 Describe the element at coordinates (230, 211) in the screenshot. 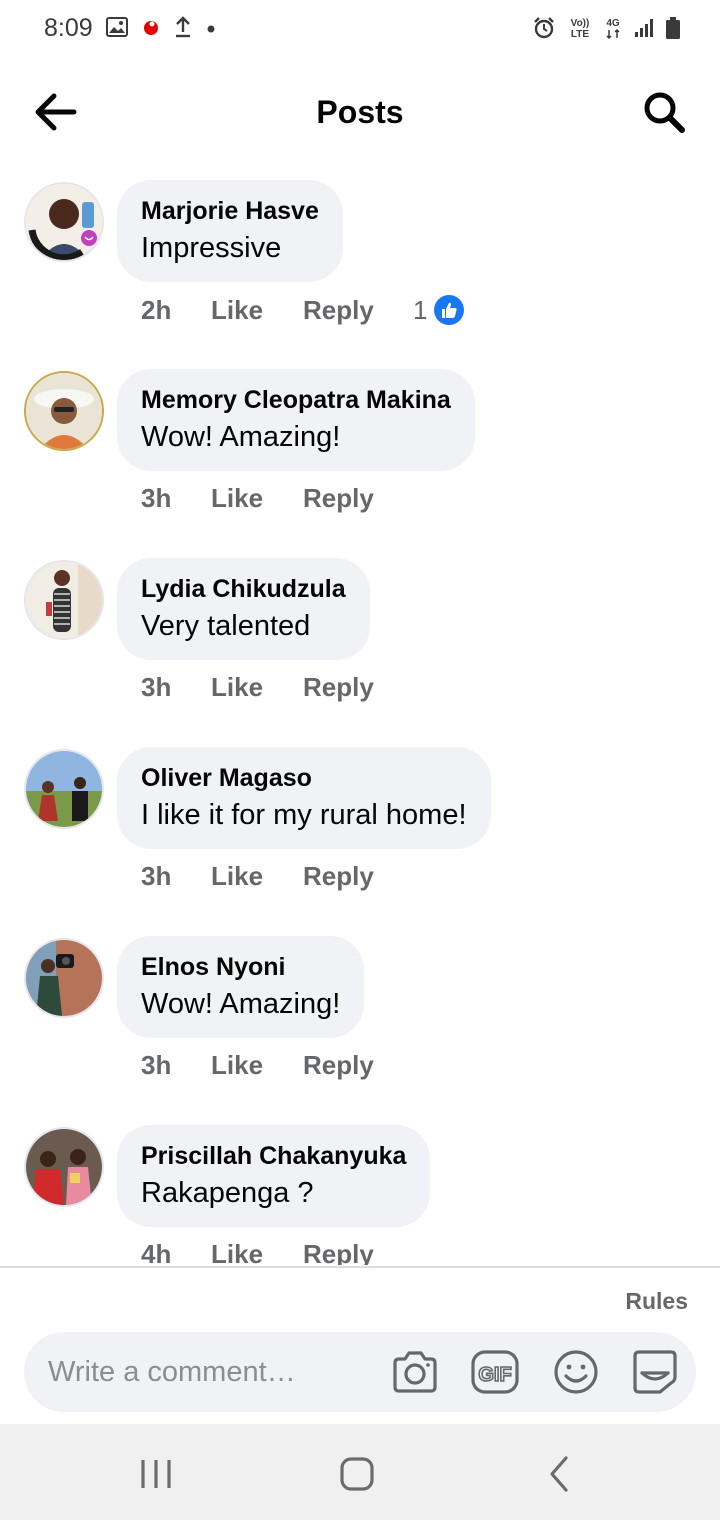

I see `comment-author: Marjorie Hasve` at that location.